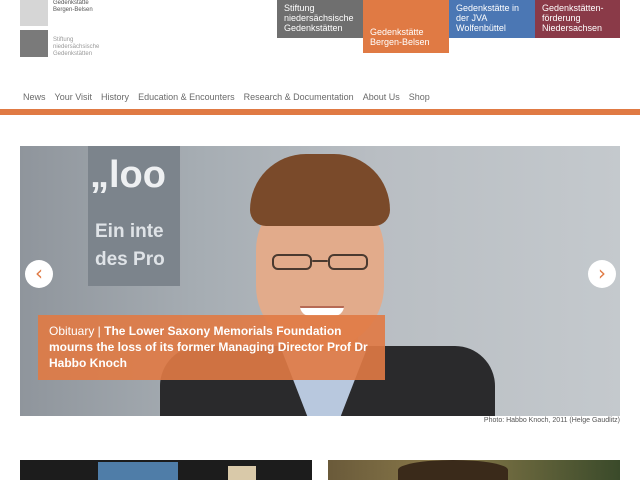 Image resolution: width=640 pixels, height=480 pixels. I want to click on institution-tab-wolfenbuettel: Gedenkstätte in der JVA Wolfenbüttel, so click(492, 19).